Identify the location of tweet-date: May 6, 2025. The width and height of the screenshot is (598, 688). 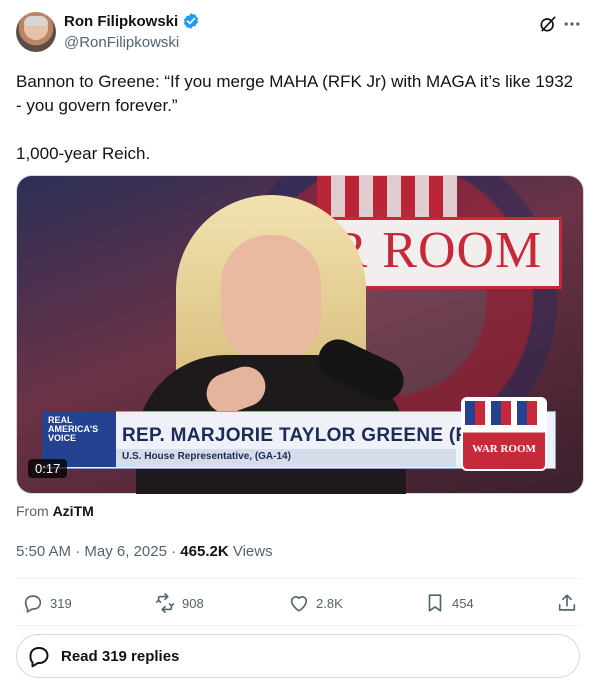
(125, 551).